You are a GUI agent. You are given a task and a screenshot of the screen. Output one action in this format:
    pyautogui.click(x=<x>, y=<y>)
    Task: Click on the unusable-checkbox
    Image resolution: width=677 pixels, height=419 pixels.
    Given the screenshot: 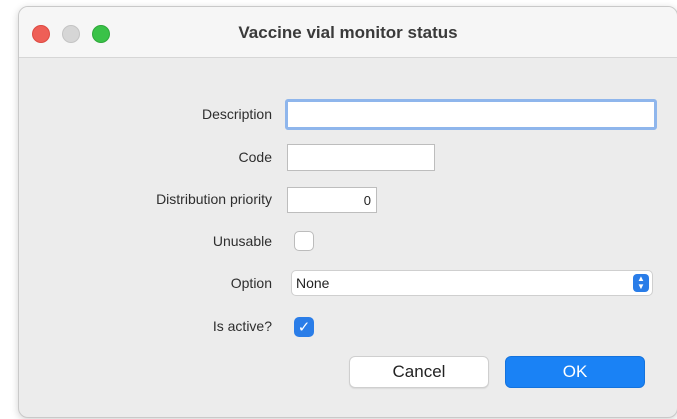 What is the action you would take?
    pyautogui.click(x=304, y=241)
    